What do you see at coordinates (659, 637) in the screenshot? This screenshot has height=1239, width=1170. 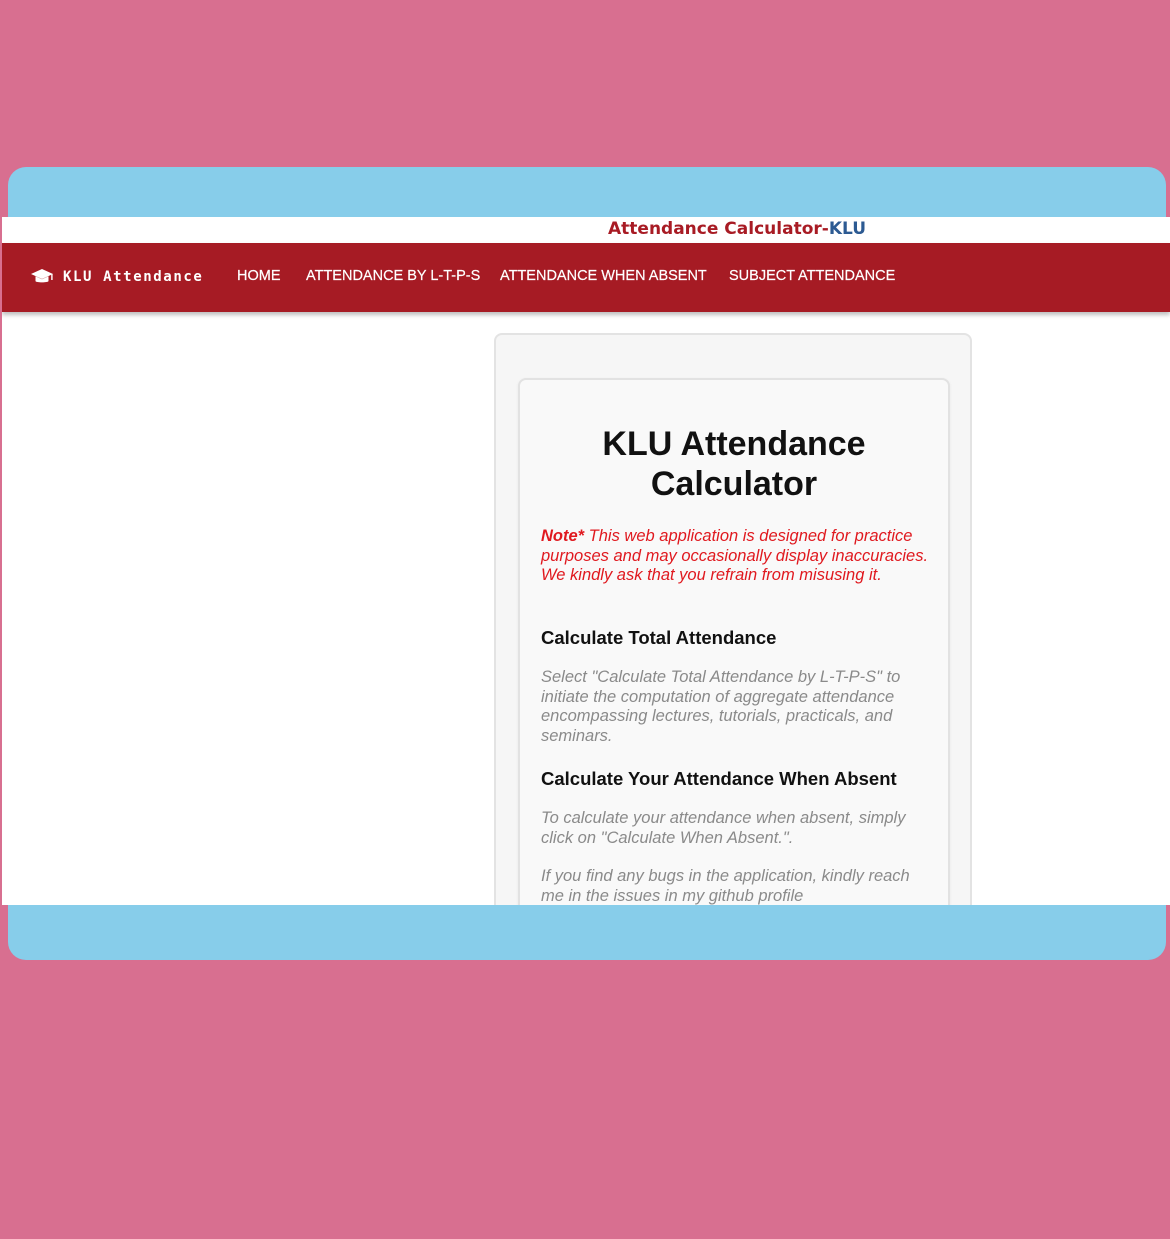 I see `section-total-title: Calculate Total Attendance` at bounding box center [659, 637].